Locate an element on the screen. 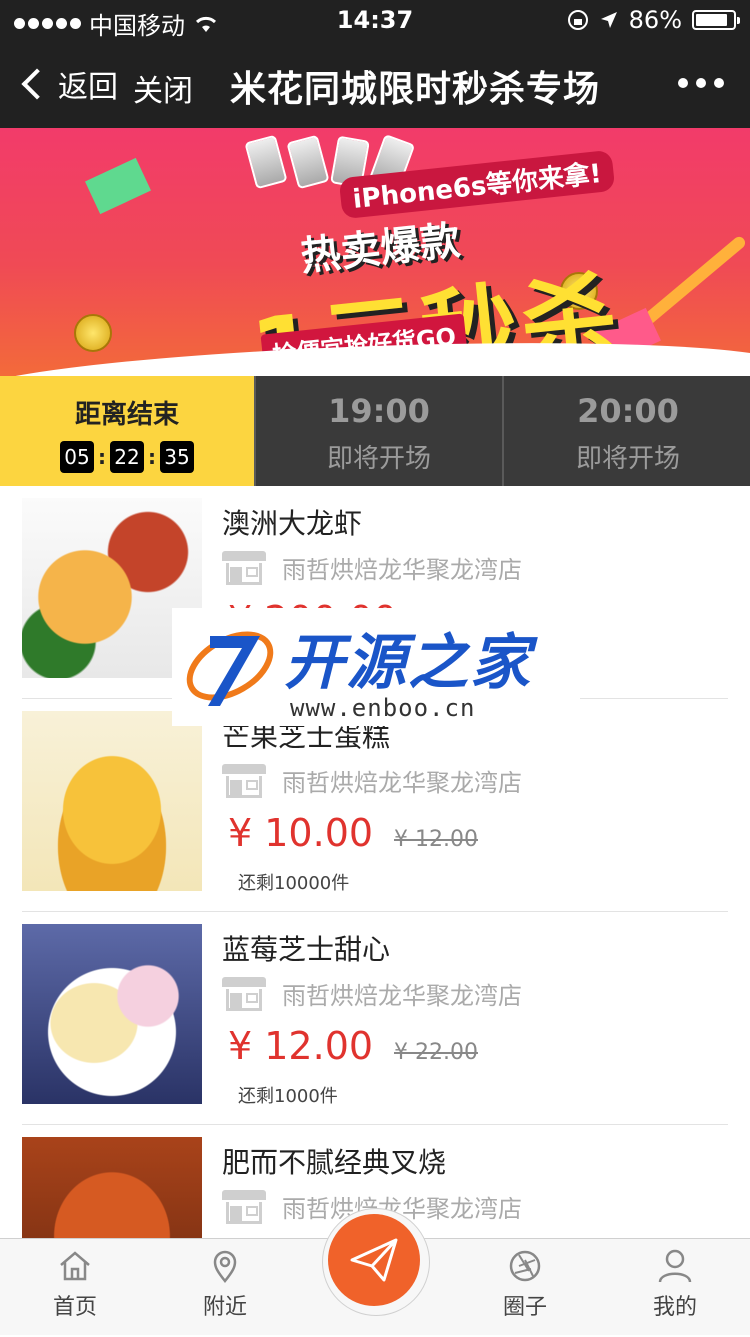 The image size is (750, 1337). countdown-minutes: 22 is located at coordinates (127, 457).